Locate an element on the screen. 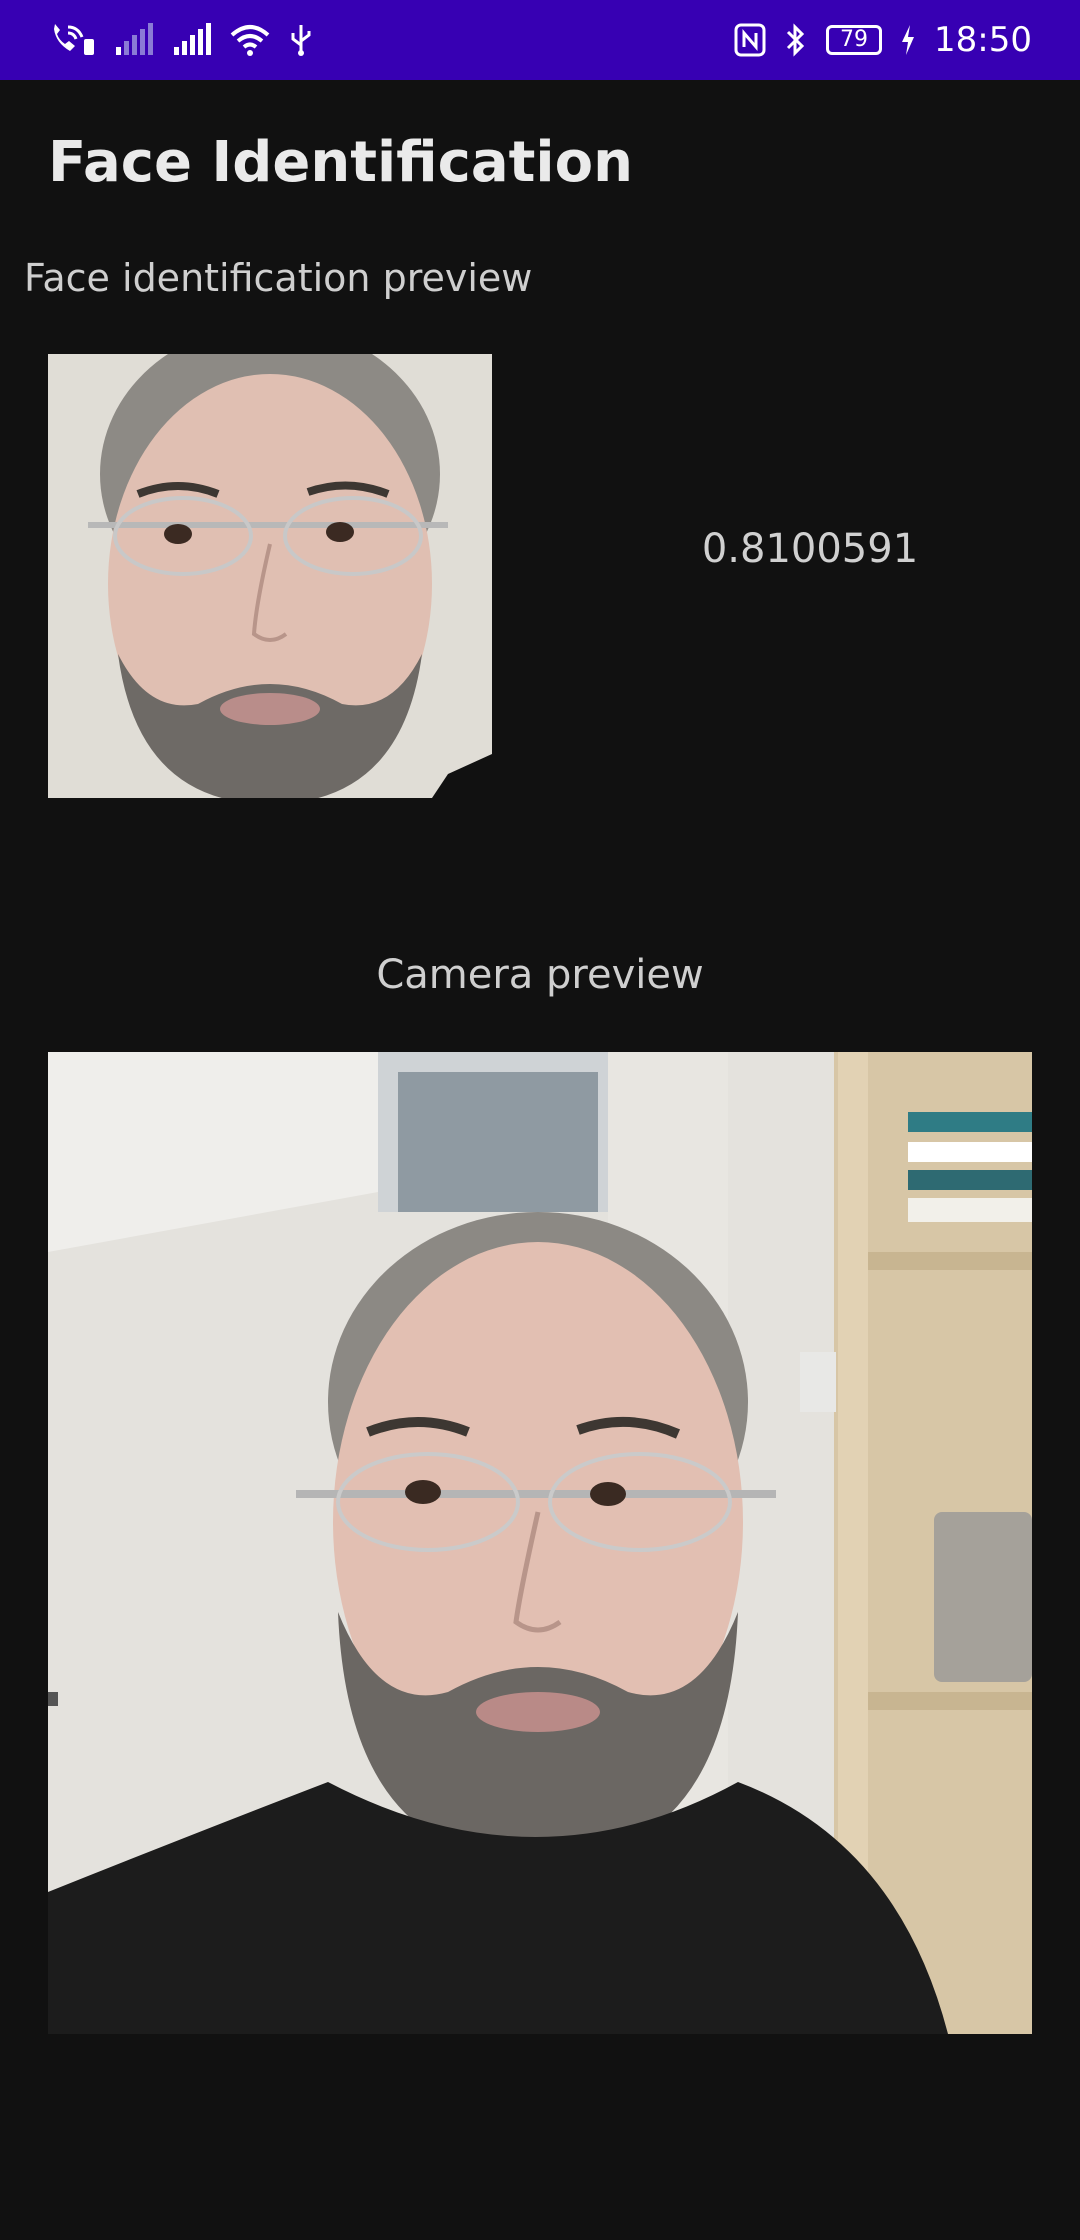 This screenshot has width=1080, height=2240. usb-icon is located at coordinates (301, 40).